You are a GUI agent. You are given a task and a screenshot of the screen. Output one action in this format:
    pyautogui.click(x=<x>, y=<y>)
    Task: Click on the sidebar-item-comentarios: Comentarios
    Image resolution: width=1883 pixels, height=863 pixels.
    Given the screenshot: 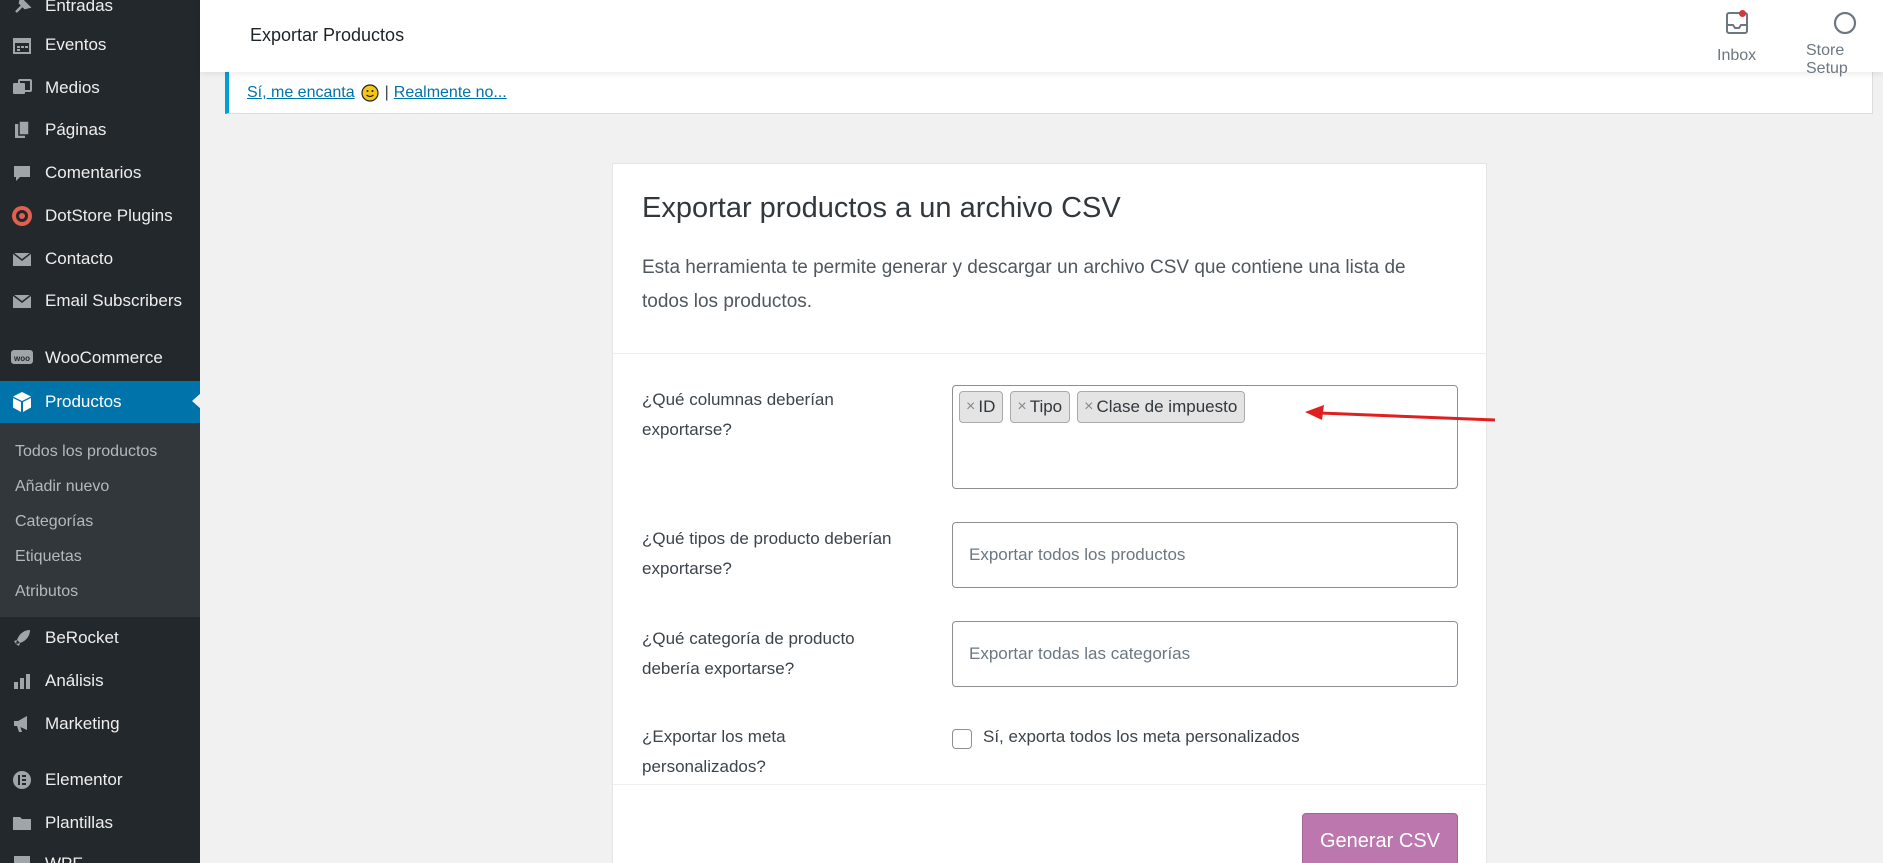 What is the action you would take?
    pyautogui.click(x=100, y=173)
    